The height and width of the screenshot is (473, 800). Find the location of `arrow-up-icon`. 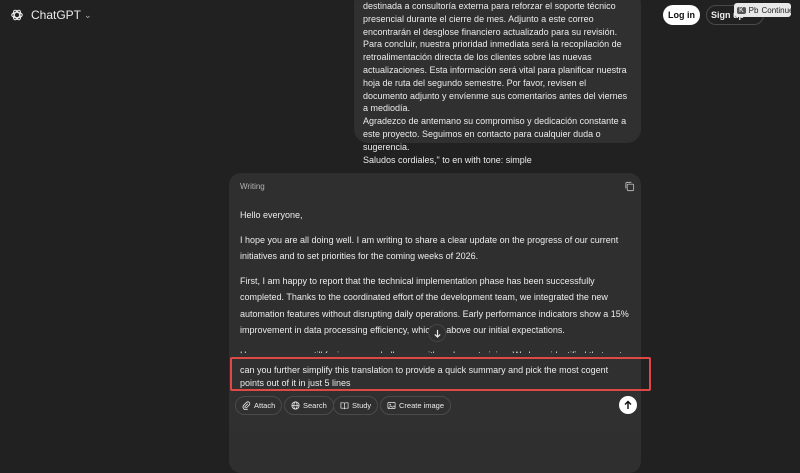

arrow-up-icon is located at coordinates (628, 404).